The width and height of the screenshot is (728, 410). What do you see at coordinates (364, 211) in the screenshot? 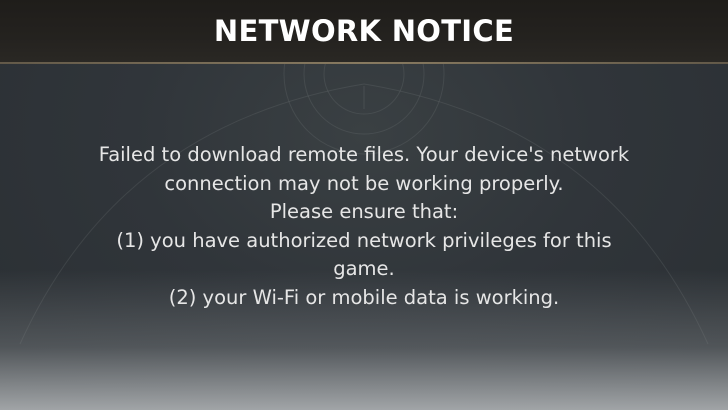
I see `message-line: Please ensure that:` at bounding box center [364, 211].